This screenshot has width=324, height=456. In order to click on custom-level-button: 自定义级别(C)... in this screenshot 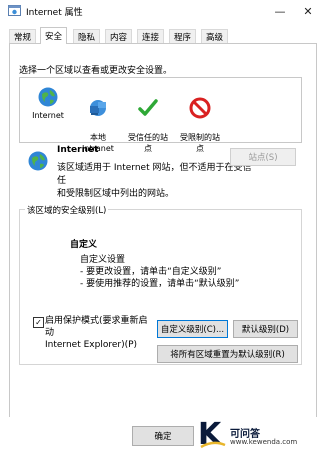, I will do `click(192, 329)`.